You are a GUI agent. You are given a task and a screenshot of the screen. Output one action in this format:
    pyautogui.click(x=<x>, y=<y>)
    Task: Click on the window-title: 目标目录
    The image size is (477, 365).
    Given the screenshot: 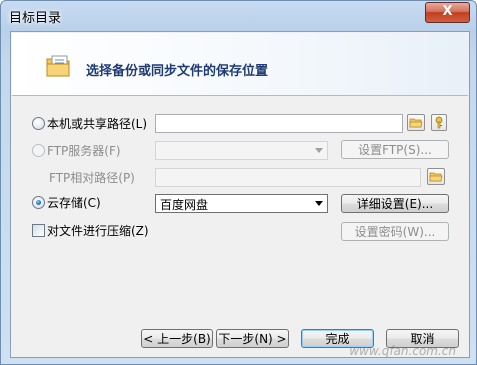 What is the action you would take?
    pyautogui.click(x=35, y=18)
    